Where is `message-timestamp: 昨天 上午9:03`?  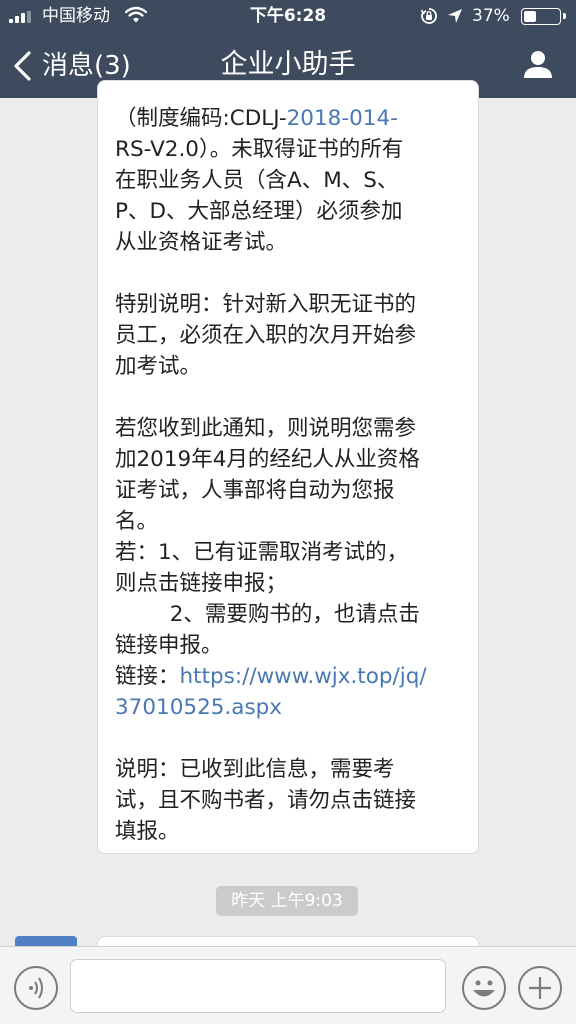 message-timestamp: 昨天 上午9:03 is located at coordinates (287, 901).